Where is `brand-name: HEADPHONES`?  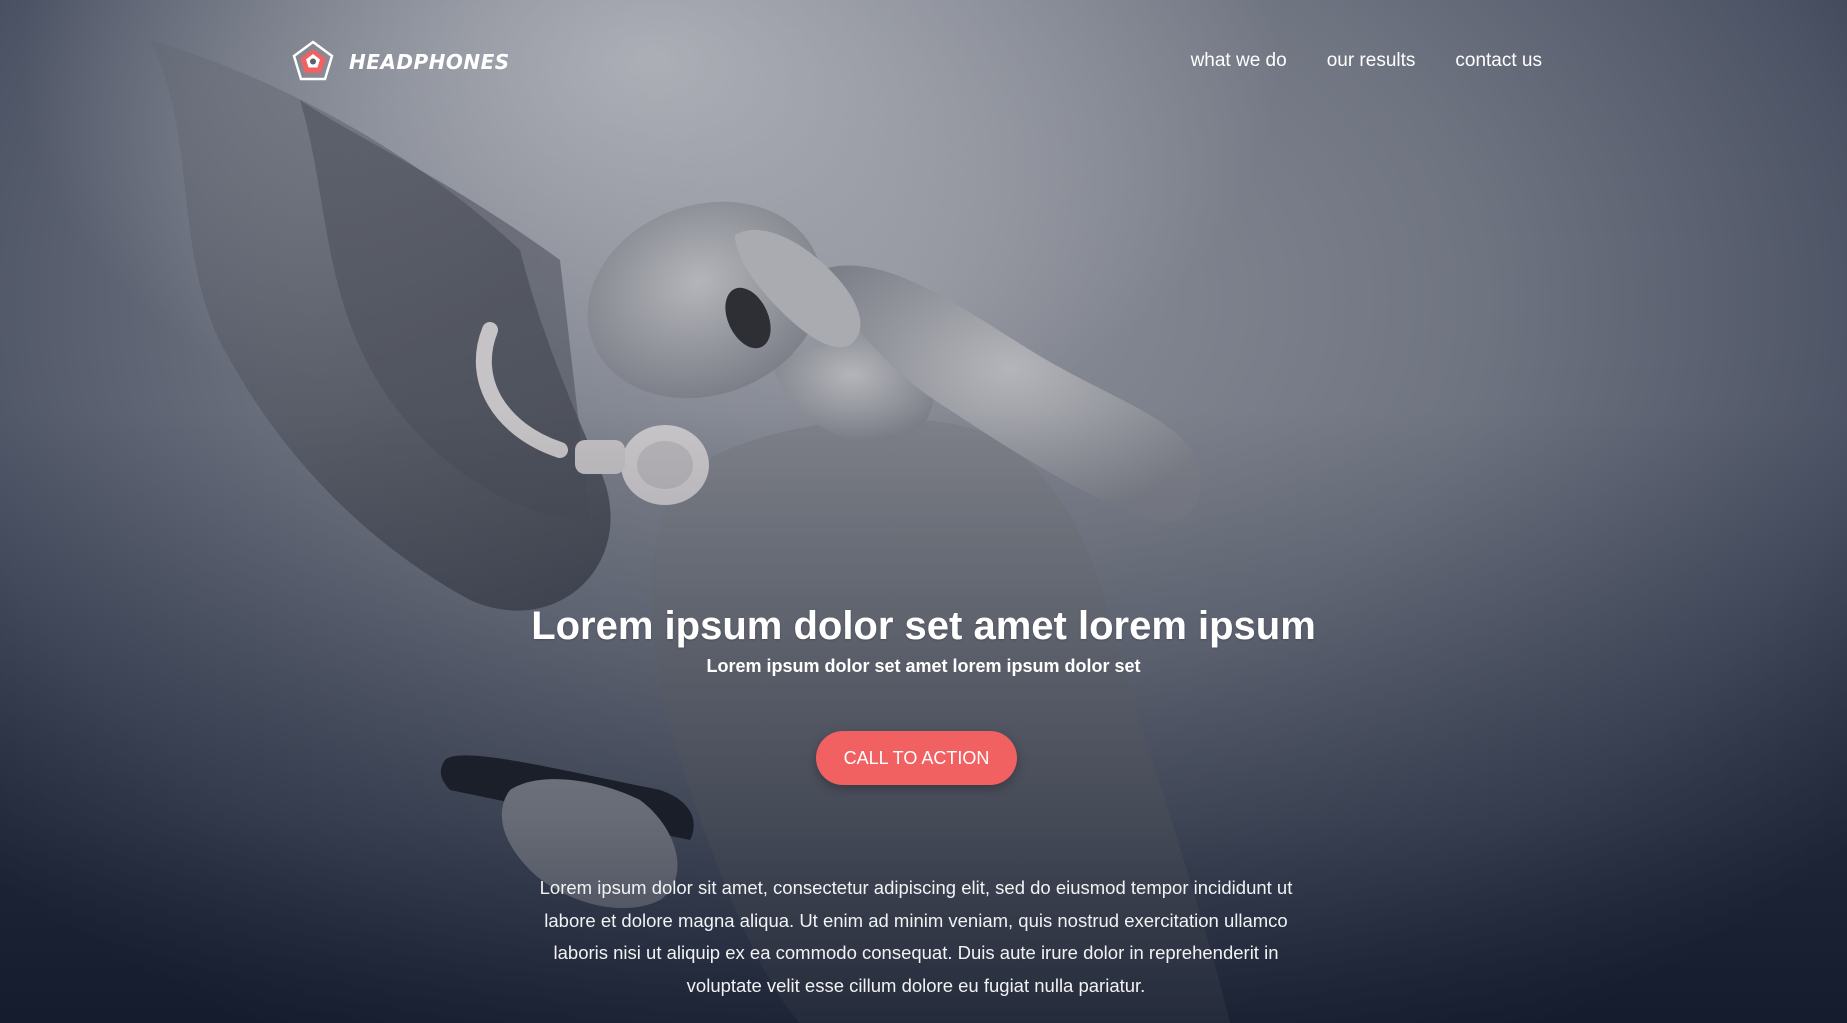
brand-name: HEADPHONES is located at coordinates (429, 62).